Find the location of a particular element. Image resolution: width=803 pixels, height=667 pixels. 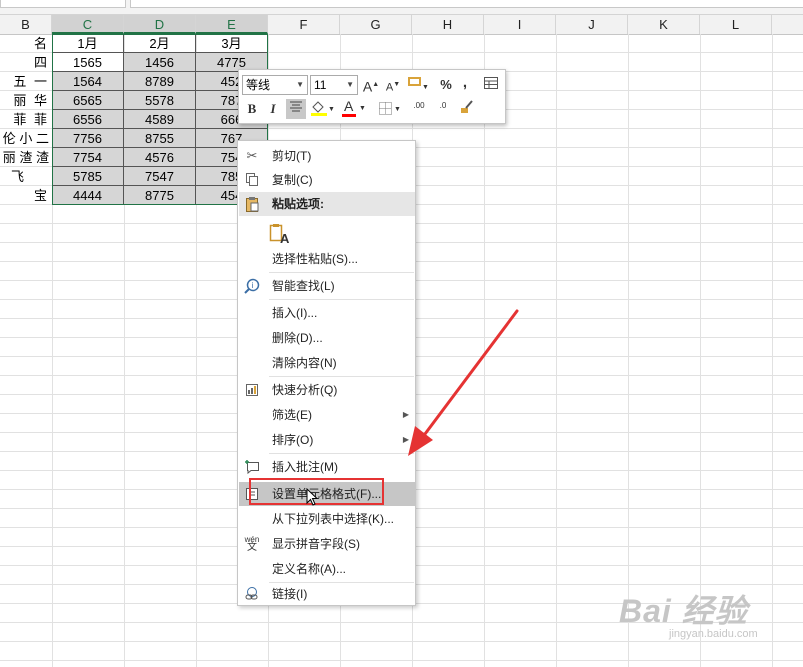

fill-color-button: ▼ is located at coordinates (322, 109).